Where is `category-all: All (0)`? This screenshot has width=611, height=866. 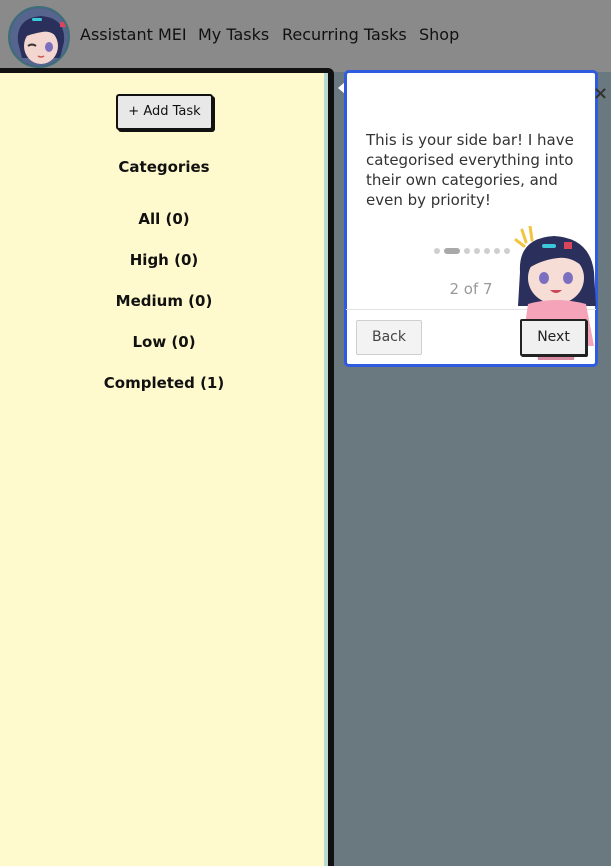 category-all: All (0) is located at coordinates (164, 219).